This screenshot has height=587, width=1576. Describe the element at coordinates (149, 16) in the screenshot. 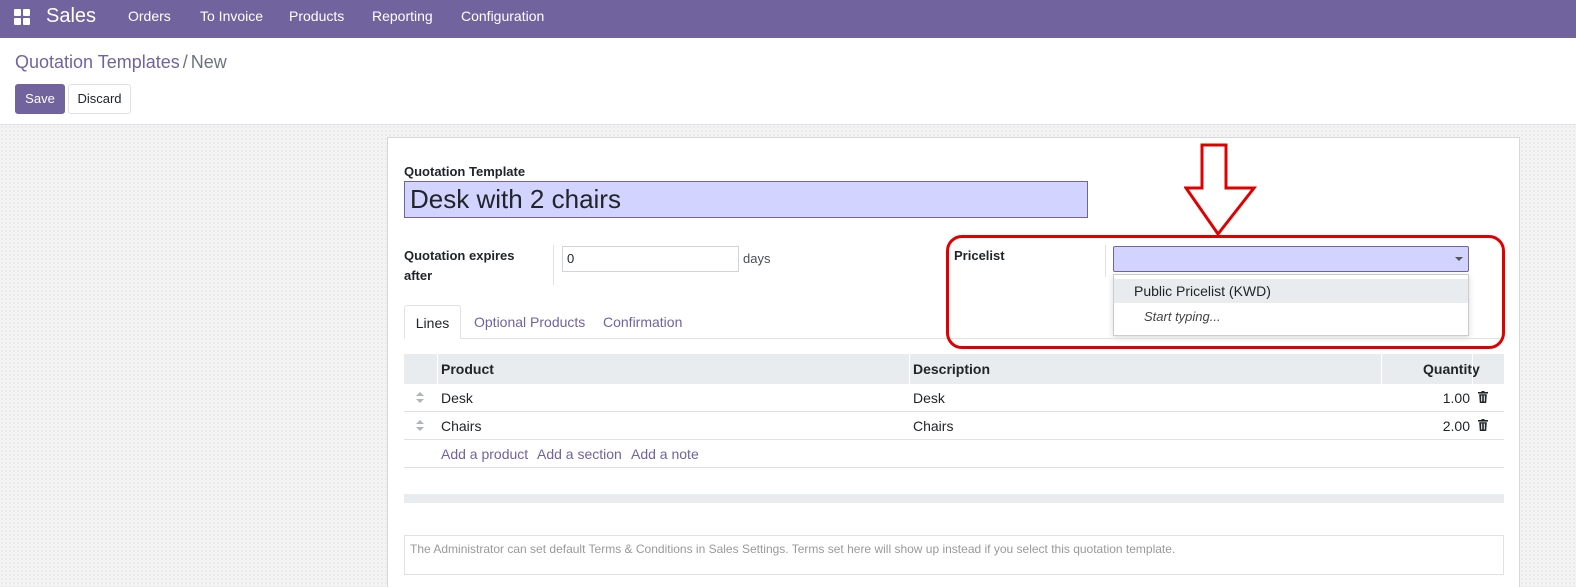

I see `menu-orders: Orders` at that location.